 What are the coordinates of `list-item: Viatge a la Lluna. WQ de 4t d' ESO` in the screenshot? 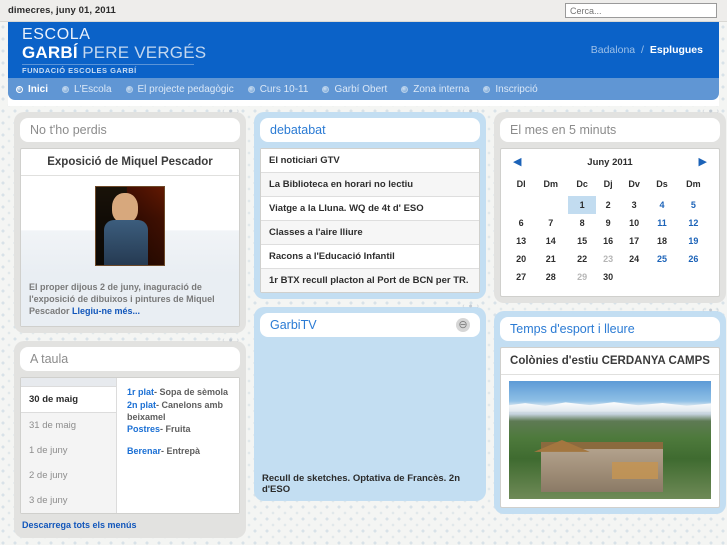 It's located at (370, 209).